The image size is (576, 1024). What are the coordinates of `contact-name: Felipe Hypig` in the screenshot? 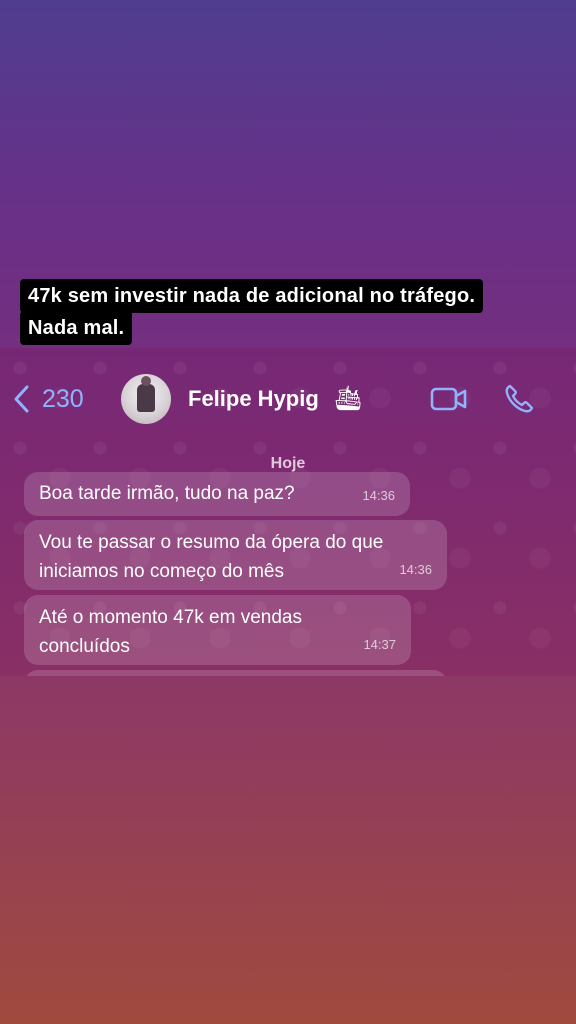 It's located at (253, 399).